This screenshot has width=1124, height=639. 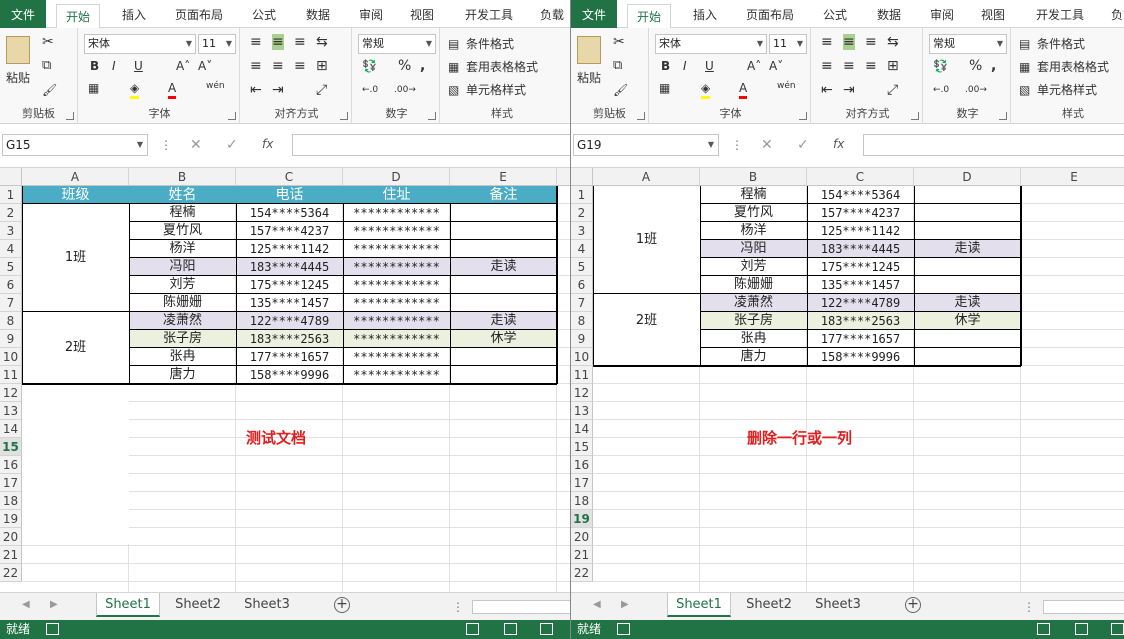 What do you see at coordinates (589, 78) in the screenshot?
I see `paste-label: 粘贴` at bounding box center [589, 78].